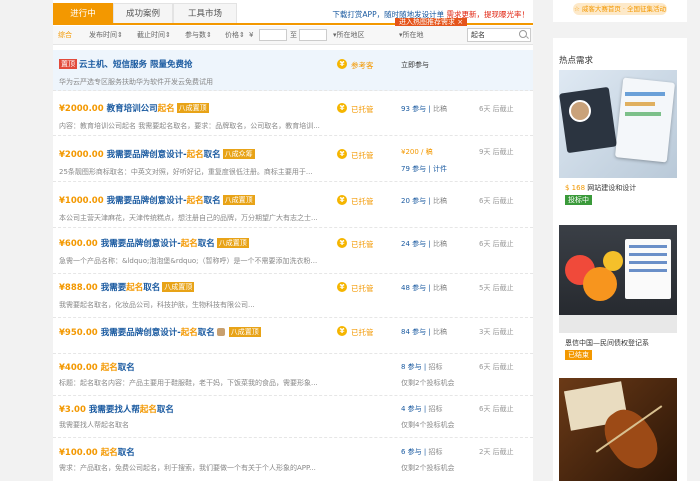 The height and width of the screenshot is (481, 700). I want to click on listing-title: 置顶 云主机、短信服务 限量免费抢, so click(125, 64).